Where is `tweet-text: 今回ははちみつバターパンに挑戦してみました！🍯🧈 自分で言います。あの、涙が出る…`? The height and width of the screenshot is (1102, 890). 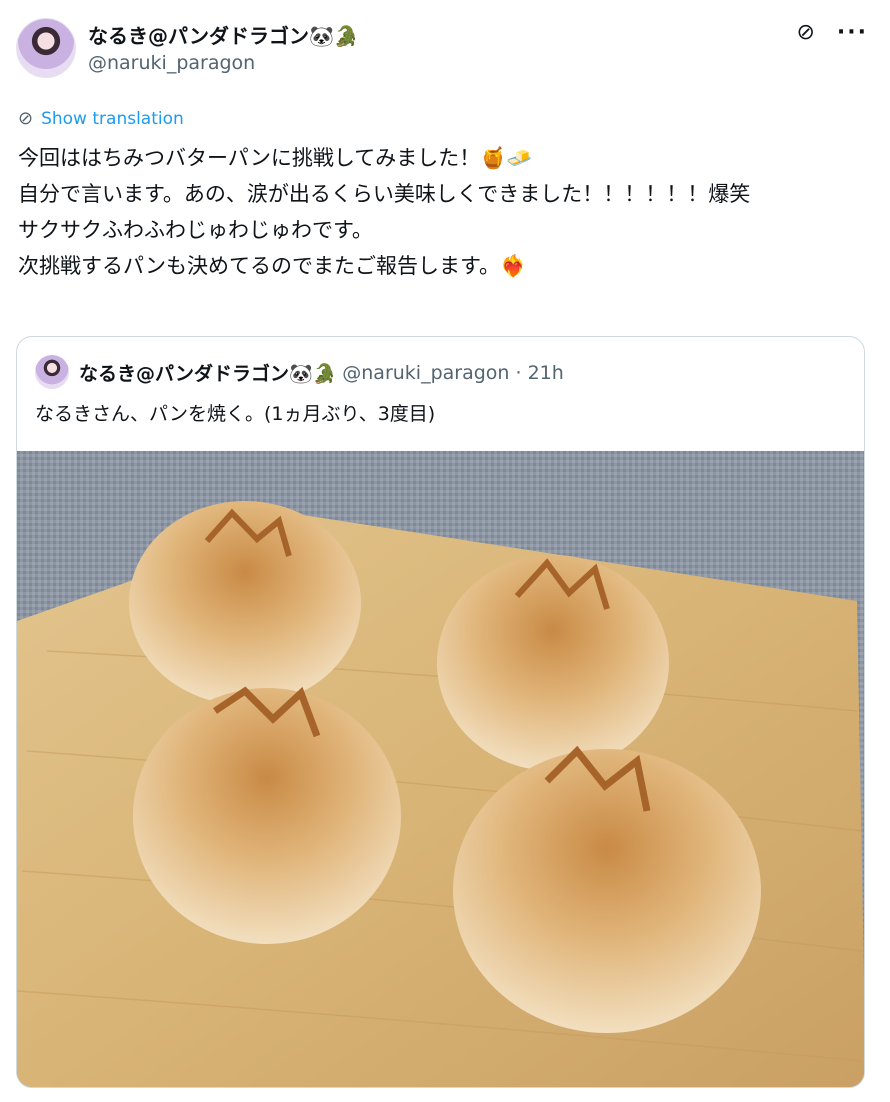 tweet-text: 今回ははちみつバターパンに挑戦してみました！🍯🧈 自分で言います。あの、涙が出る… is located at coordinates (384, 212).